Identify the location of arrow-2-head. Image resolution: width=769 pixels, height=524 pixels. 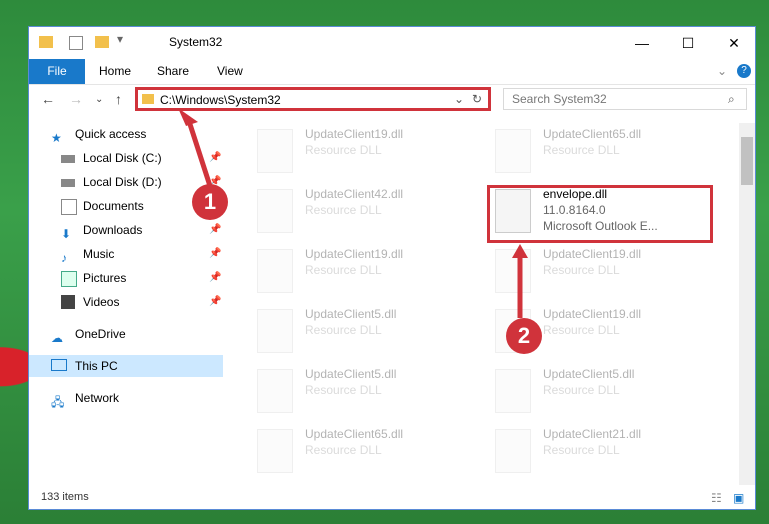
(520, 251).